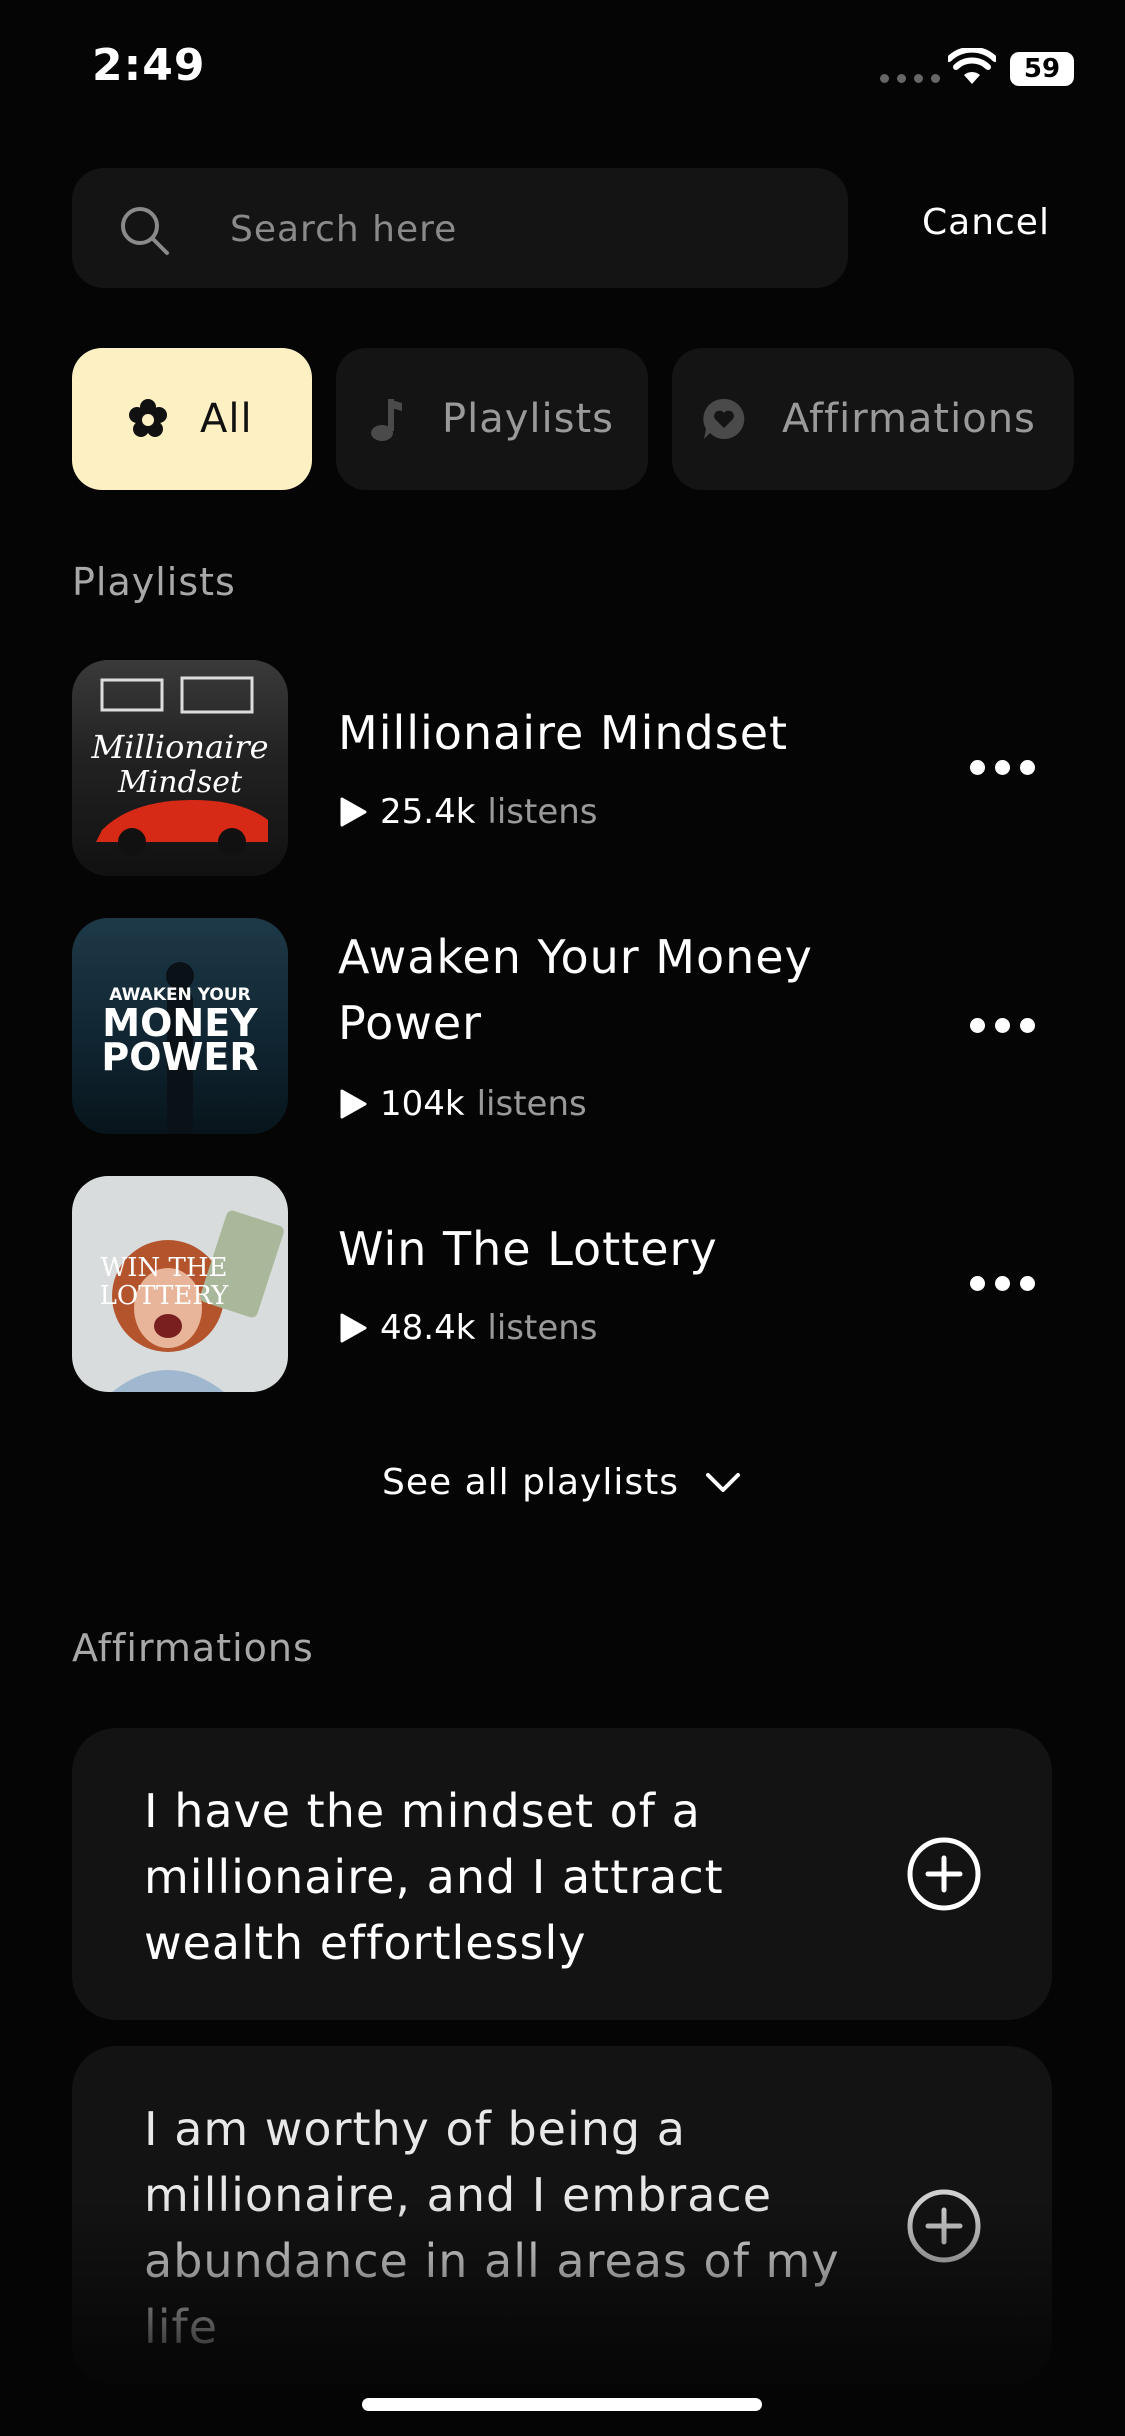  What do you see at coordinates (386, 420) in the screenshot?
I see `music-note-icon` at bounding box center [386, 420].